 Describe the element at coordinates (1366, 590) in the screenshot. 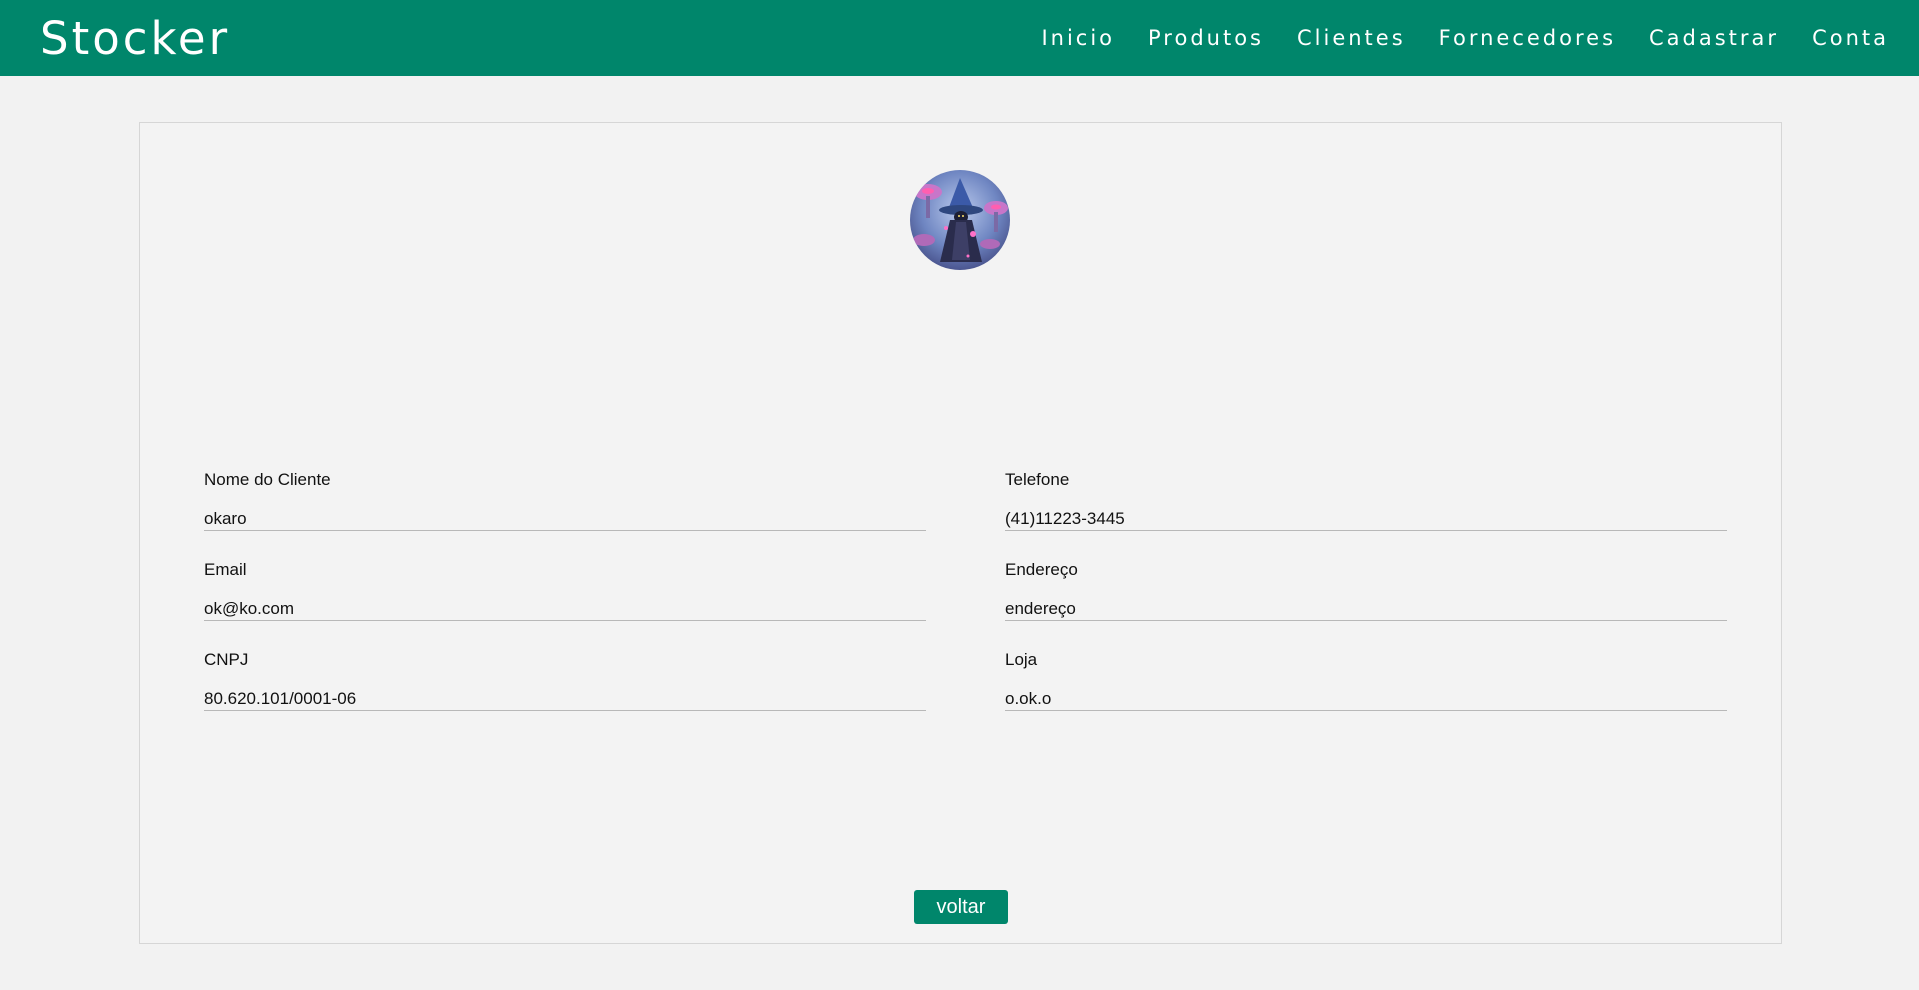

I see `field-endereco: Endereço` at that location.